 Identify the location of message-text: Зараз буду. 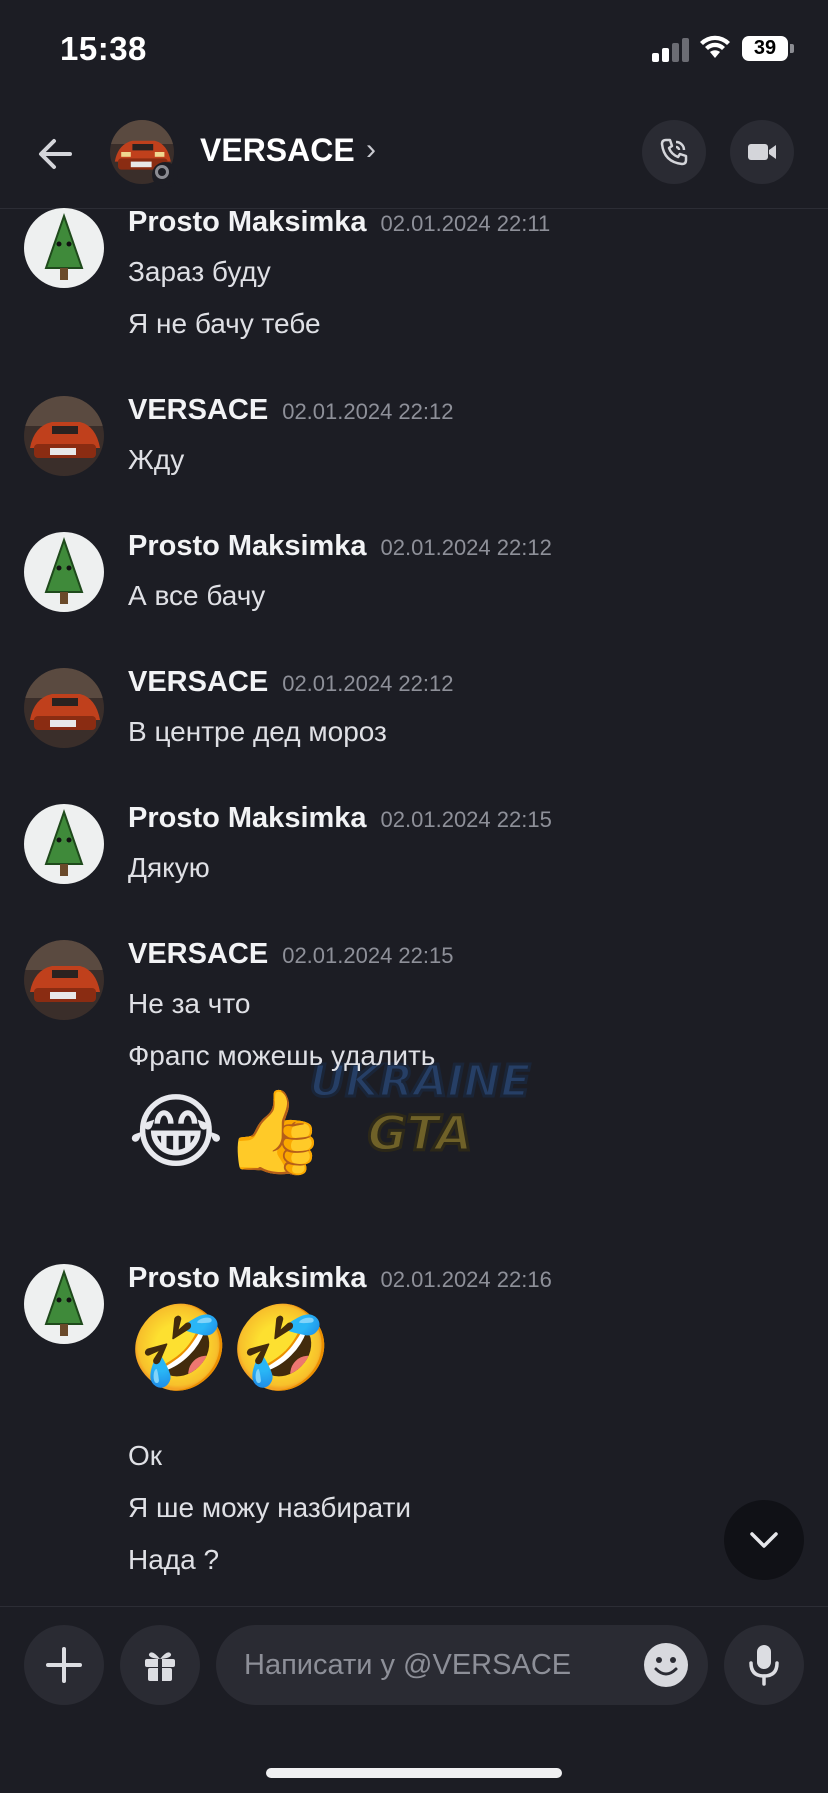
(199, 271).